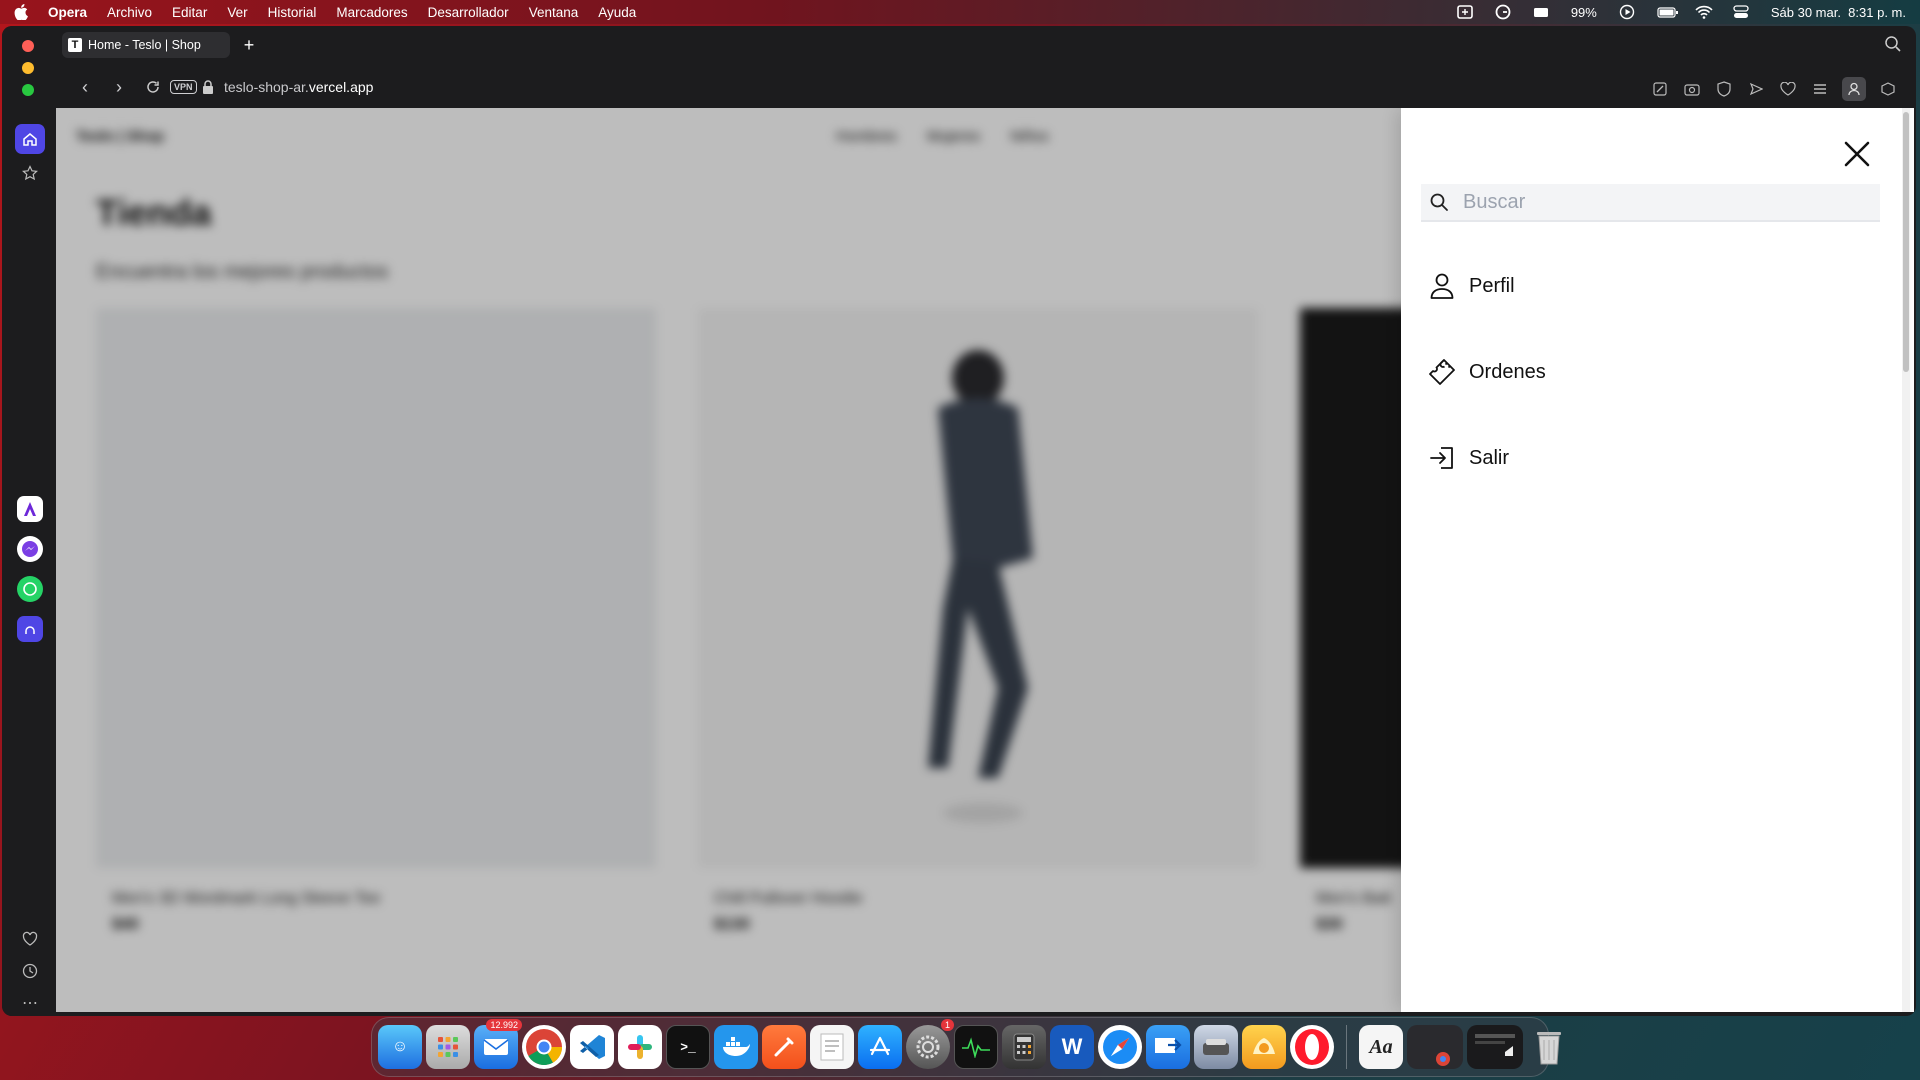 The width and height of the screenshot is (1920, 1080). I want to click on forward-button: ›, so click(119, 87).